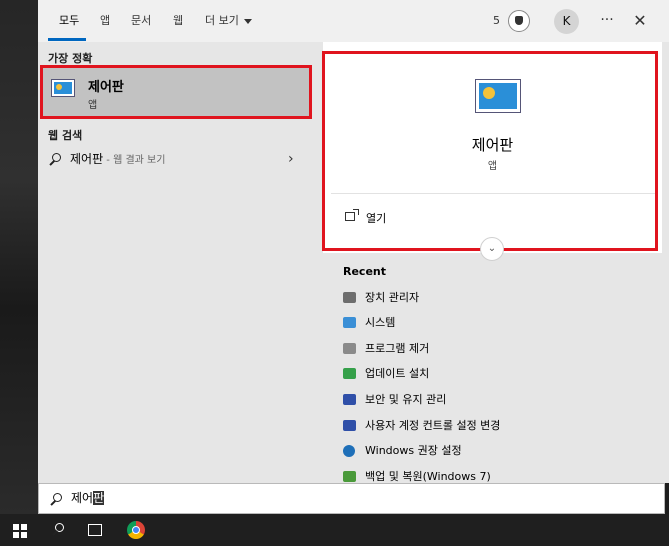 Image resolution: width=669 pixels, height=546 pixels. What do you see at coordinates (178, 21) in the screenshot?
I see `tab-web: 웹` at bounding box center [178, 21].